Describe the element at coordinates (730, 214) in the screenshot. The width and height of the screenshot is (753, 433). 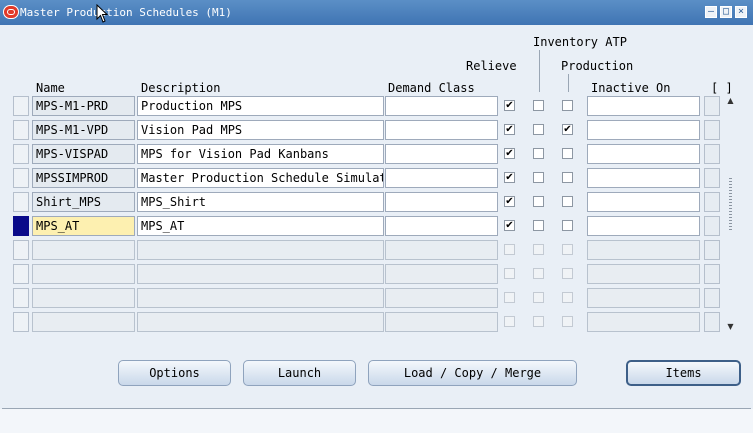
I see `vertical-scrollbar: ▲ ▼` at that location.